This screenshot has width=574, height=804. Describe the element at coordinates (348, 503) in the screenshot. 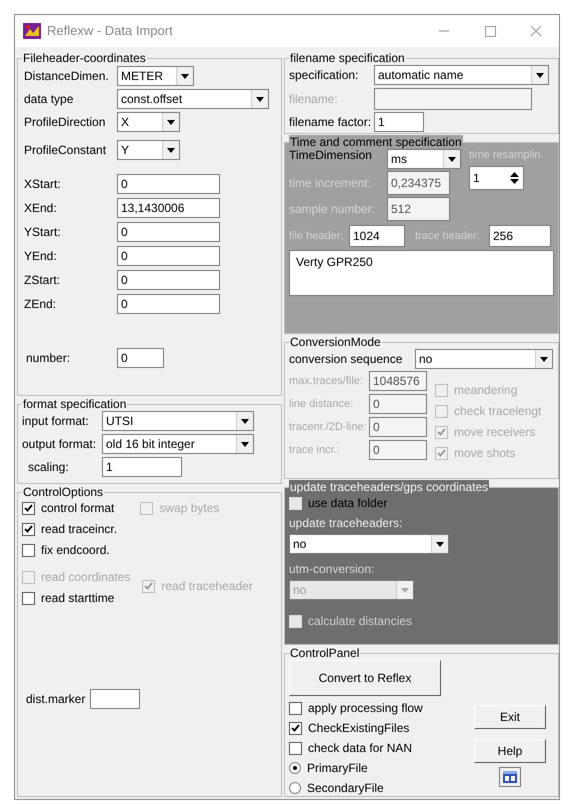

I see `checkbox-label: use data folder` at that location.